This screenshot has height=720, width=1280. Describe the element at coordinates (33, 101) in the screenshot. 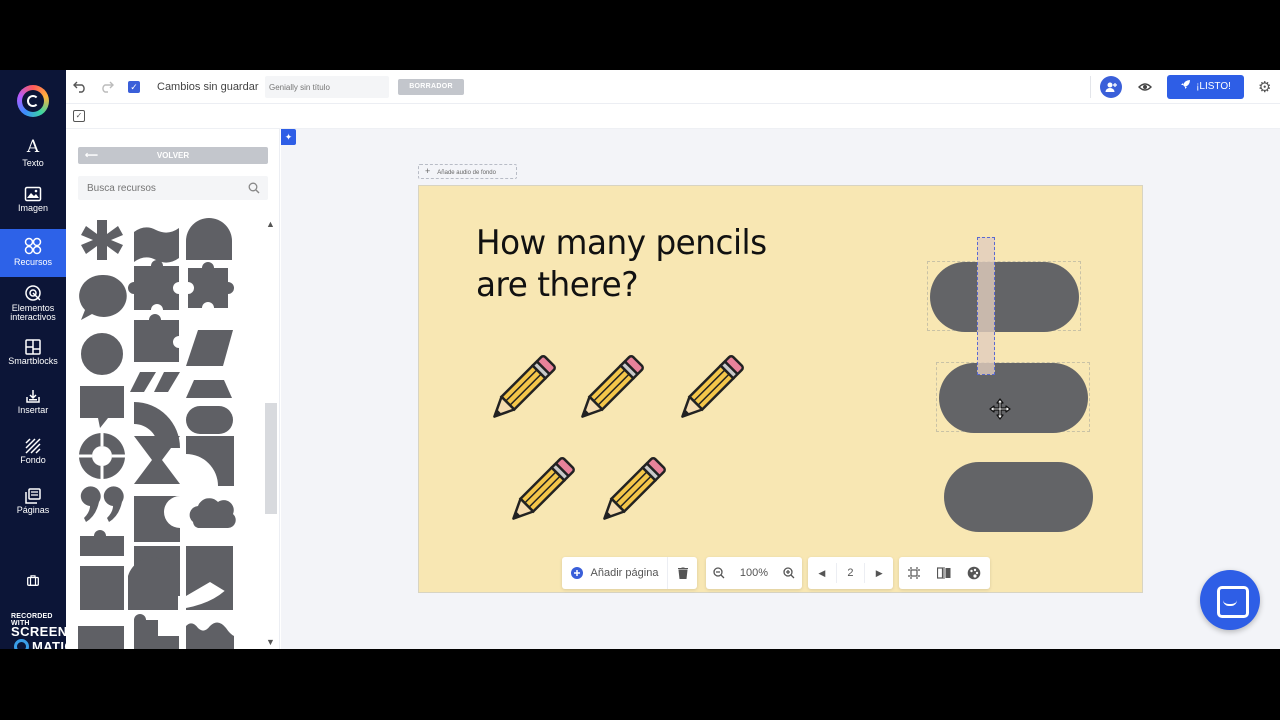

I see `genially-logo-icon` at that location.